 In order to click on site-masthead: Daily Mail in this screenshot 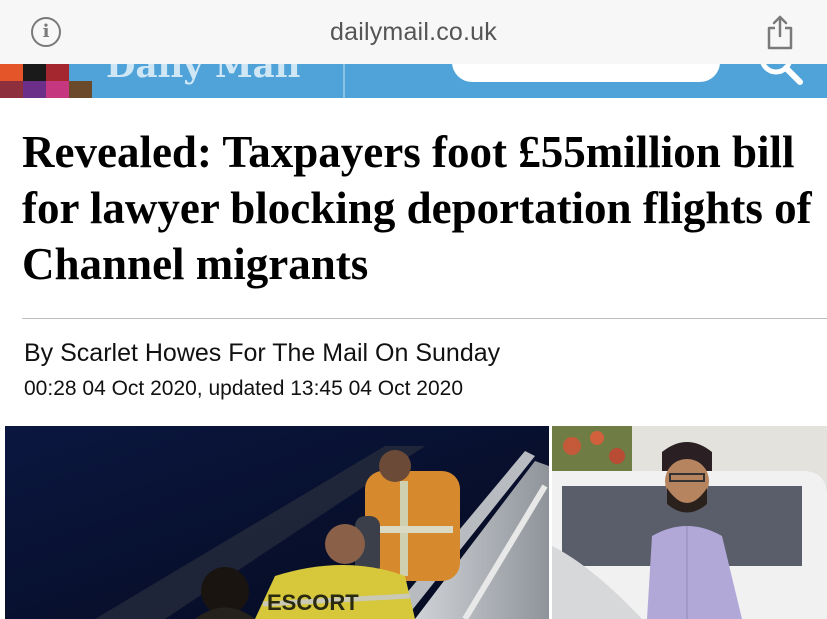, I will do `click(413, 81)`.